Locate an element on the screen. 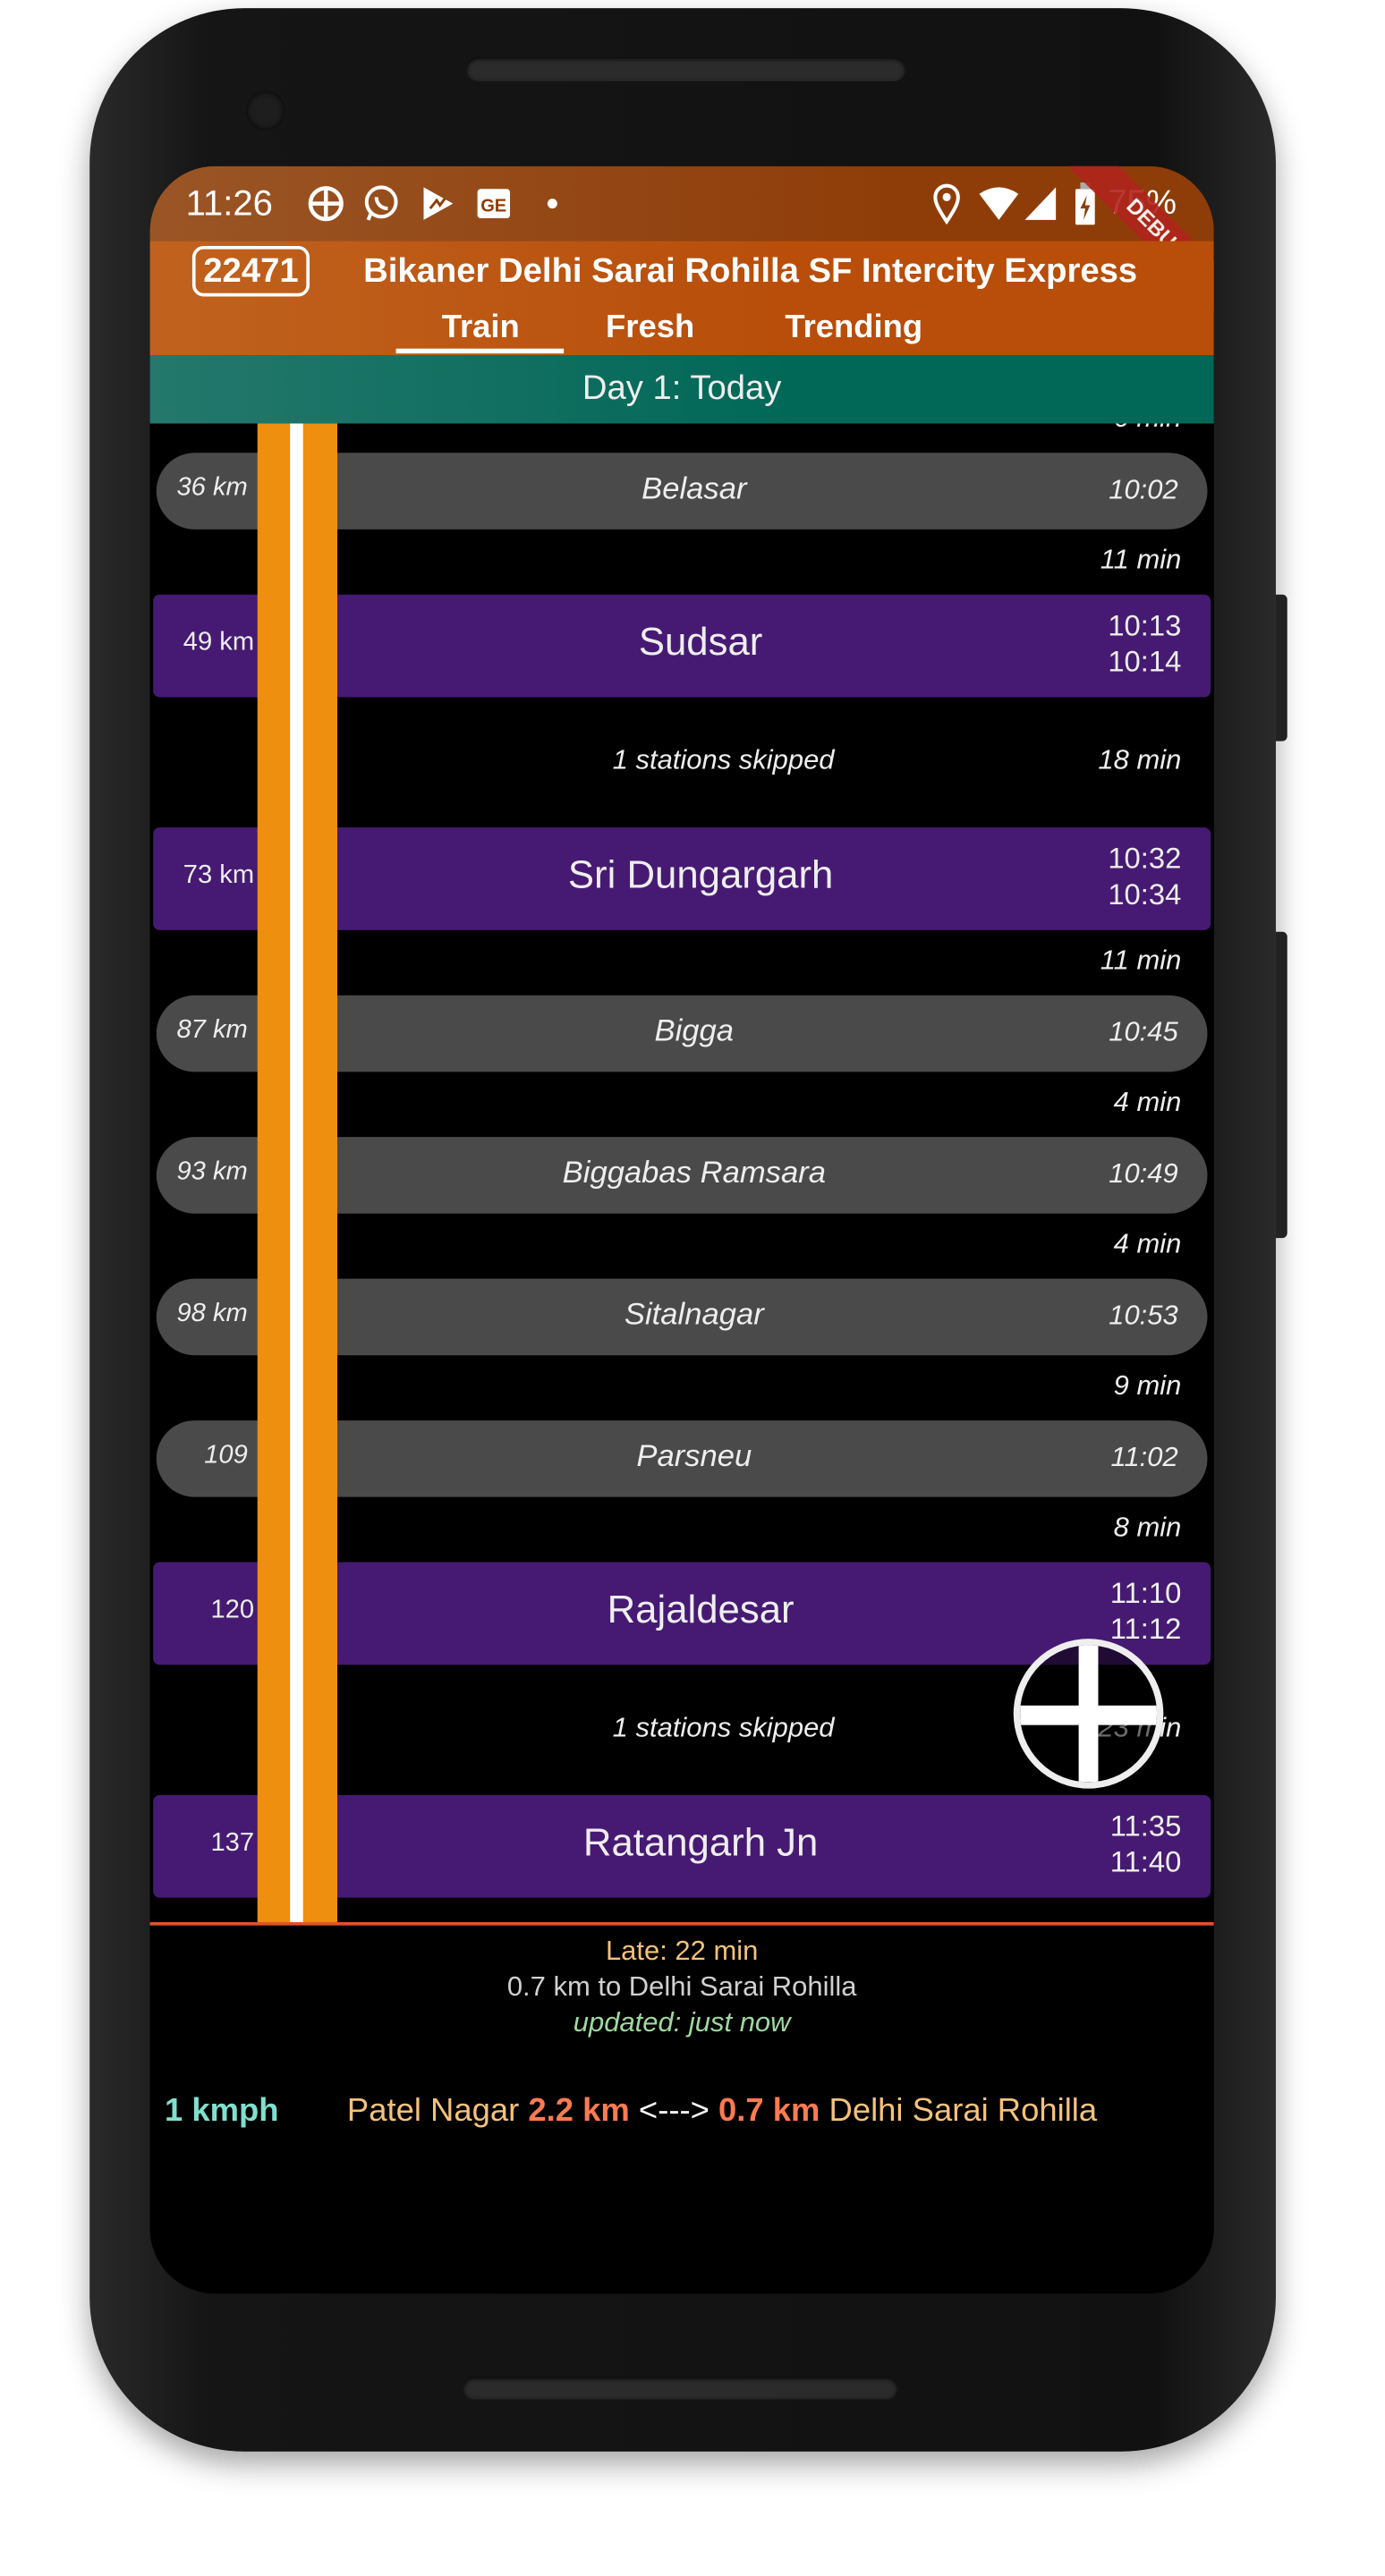  earpiece-speaker is located at coordinates (685, 69).